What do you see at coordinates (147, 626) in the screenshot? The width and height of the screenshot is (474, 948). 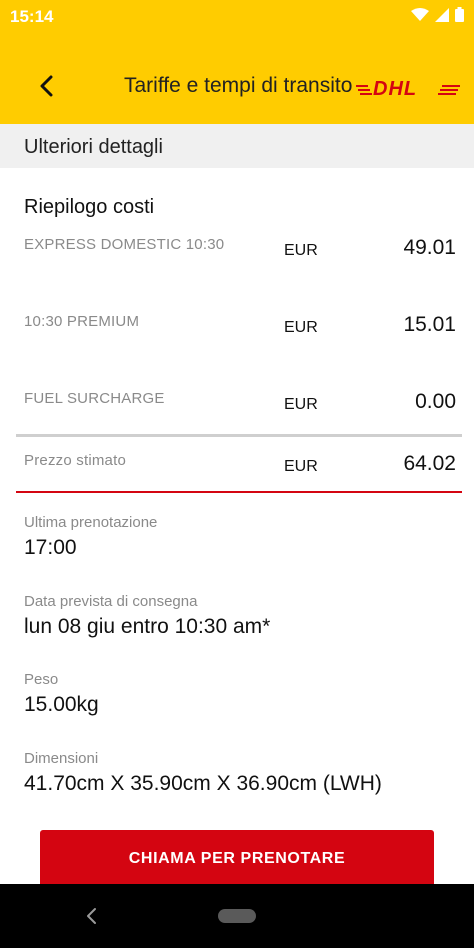 I see `delivery-value: lun 08 giu entro 10:30 am*` at bounding box center [147, 626].